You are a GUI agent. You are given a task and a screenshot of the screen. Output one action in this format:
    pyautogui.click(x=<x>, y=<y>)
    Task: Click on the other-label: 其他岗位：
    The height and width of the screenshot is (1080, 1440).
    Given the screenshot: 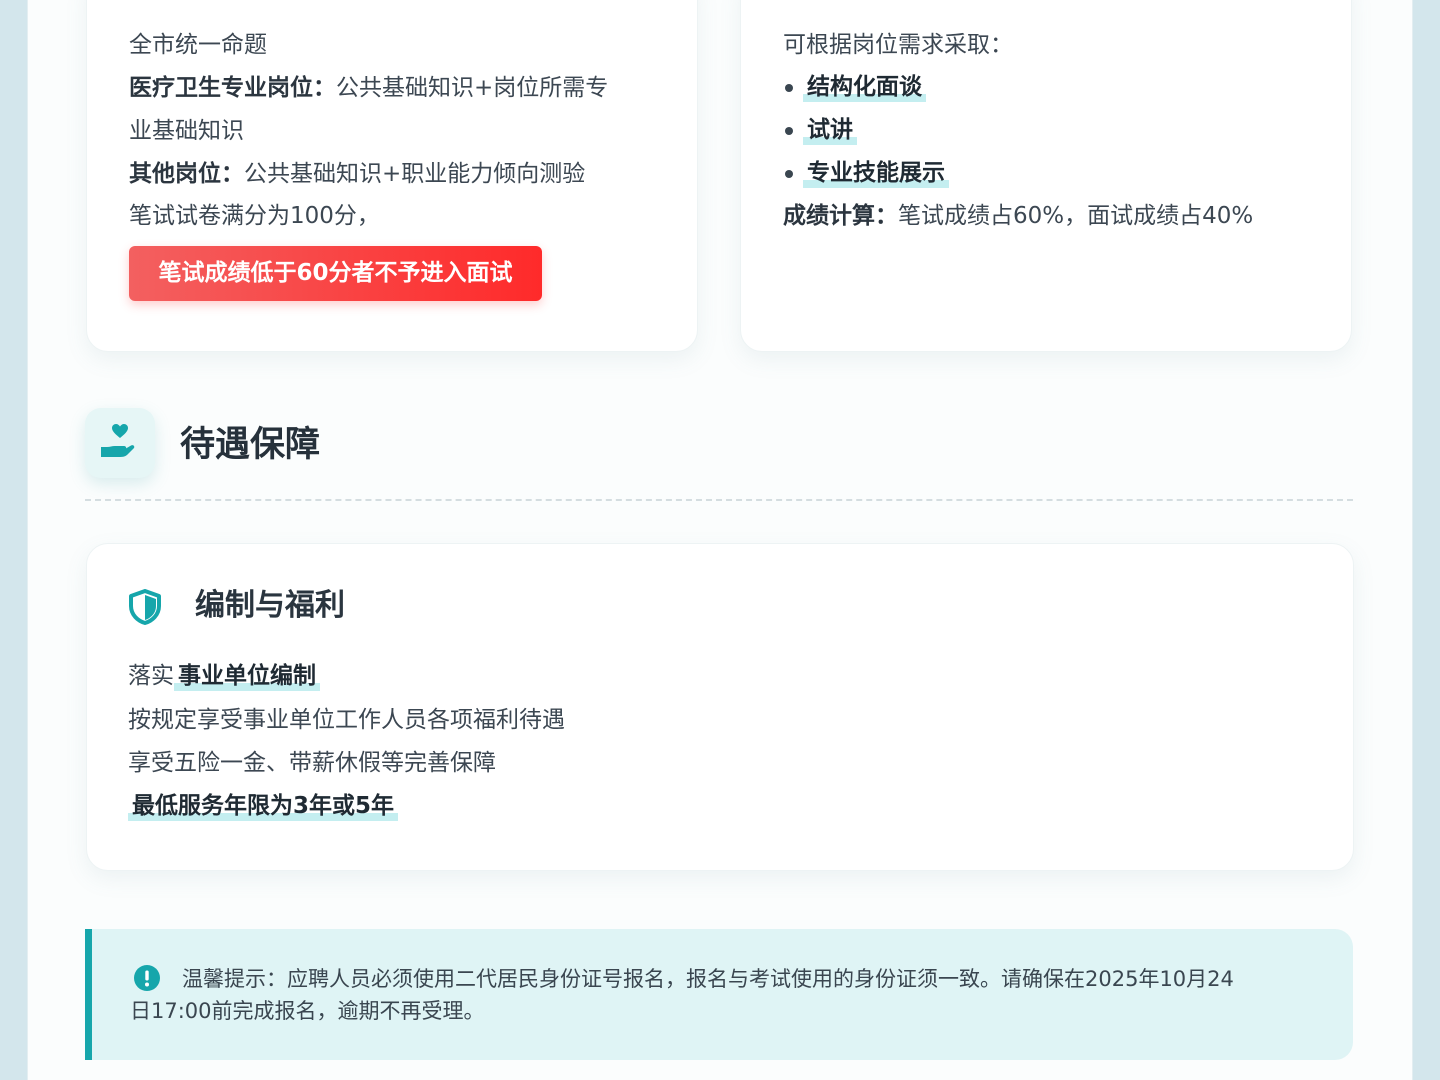 What is the action you would take?
    pyautogui.click(x=186, y=174)
    